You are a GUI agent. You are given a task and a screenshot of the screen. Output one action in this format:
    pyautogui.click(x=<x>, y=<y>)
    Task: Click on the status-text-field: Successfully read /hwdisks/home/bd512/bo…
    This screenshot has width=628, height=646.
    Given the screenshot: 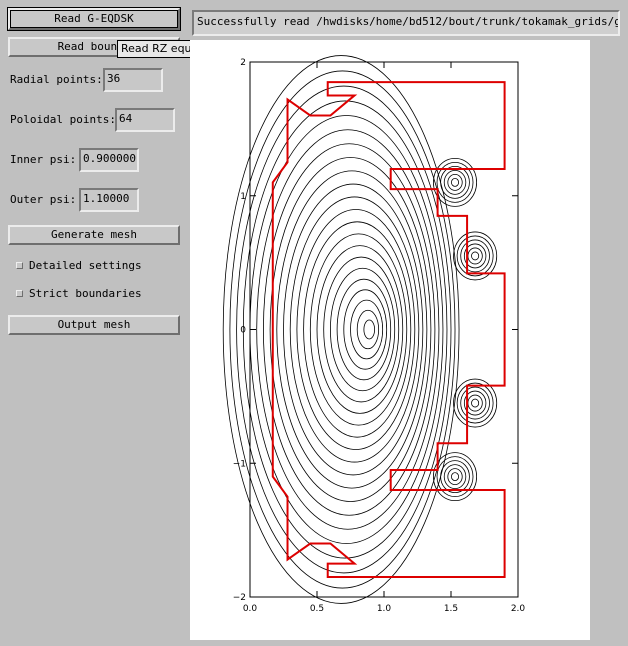 What is the action you would take?
    pyautogui.click(x=406, y=23)
    